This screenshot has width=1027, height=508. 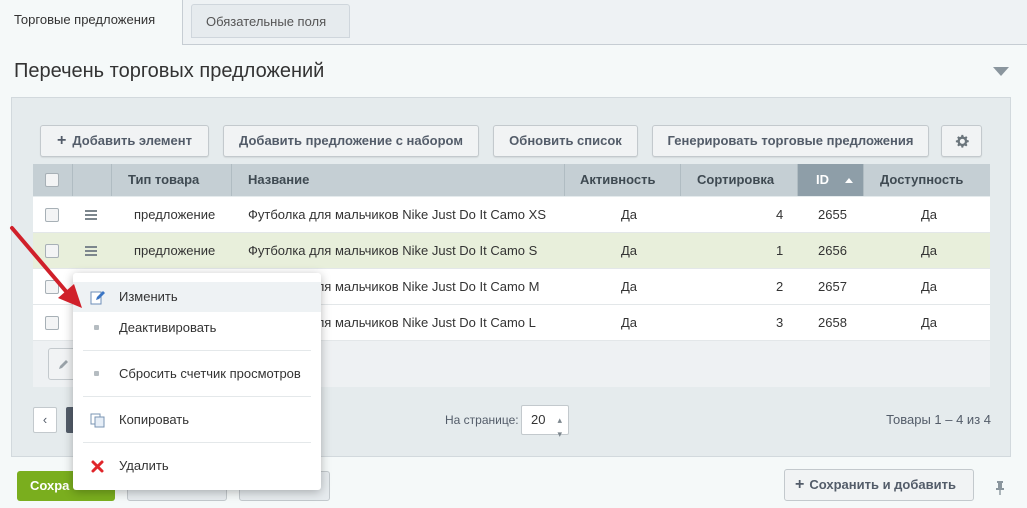 I want to click on tab-bar: Торговые предложения Обязательные поля, so click(x=513, y=22).